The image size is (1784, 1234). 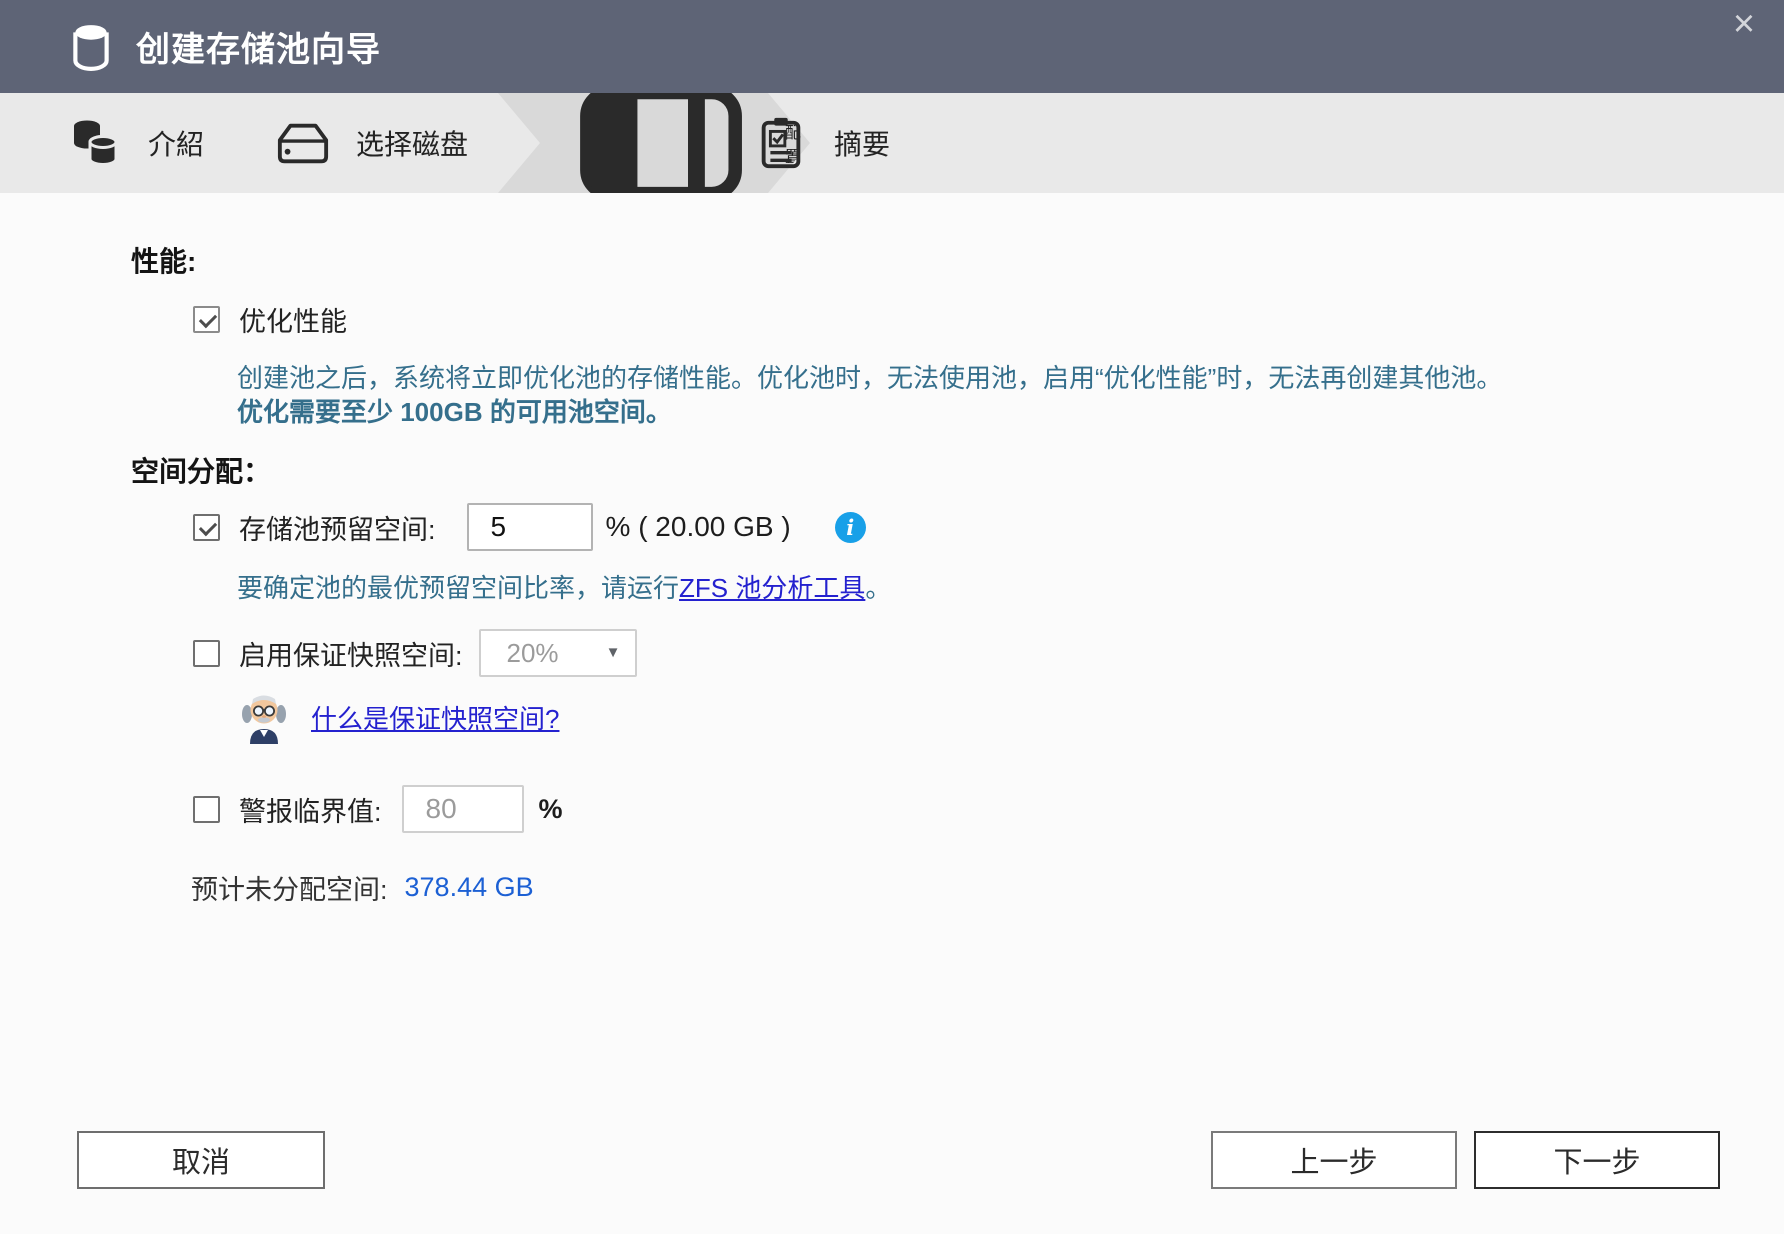 I want to click on back-button: 上一步, so click(x=1334, y=1160).